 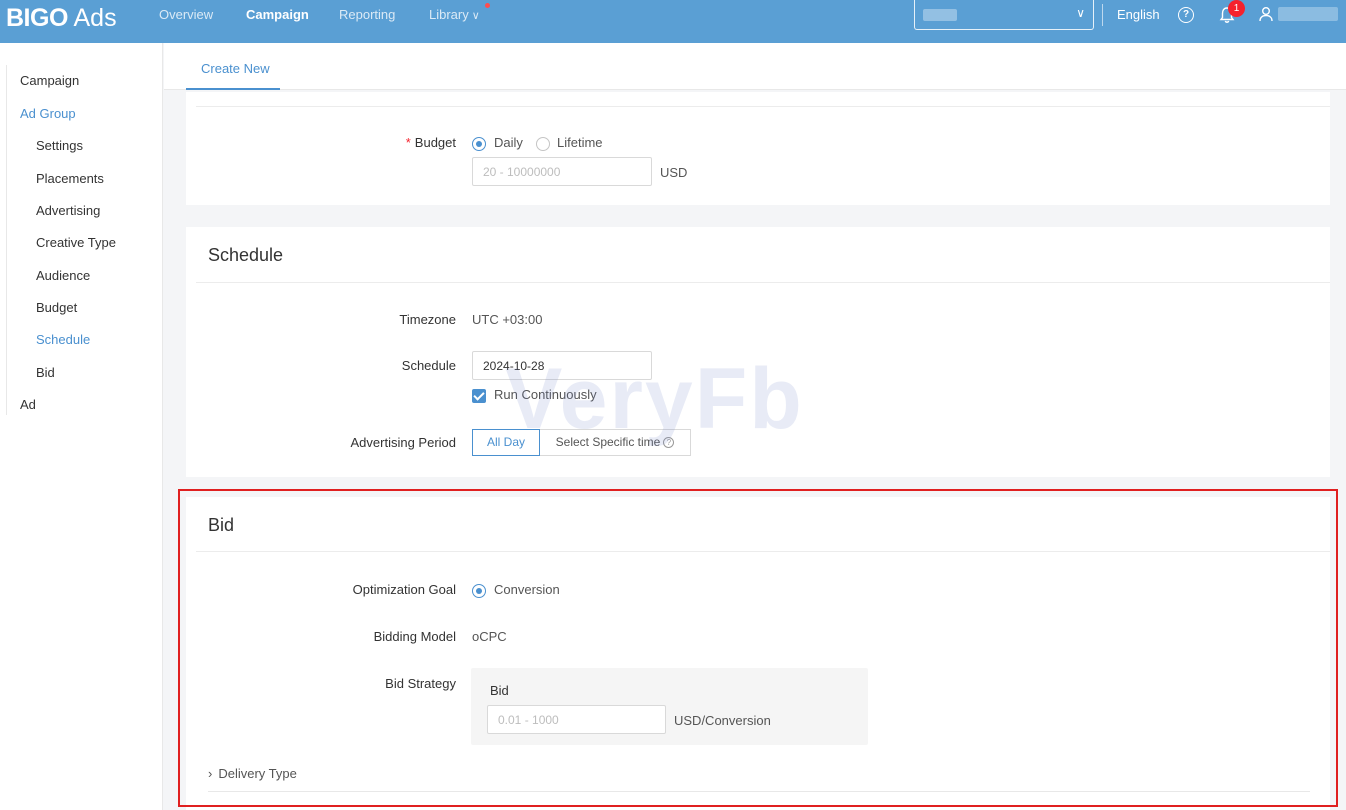 I want to click on required-asterisk: *, so click(x=408, y=142).